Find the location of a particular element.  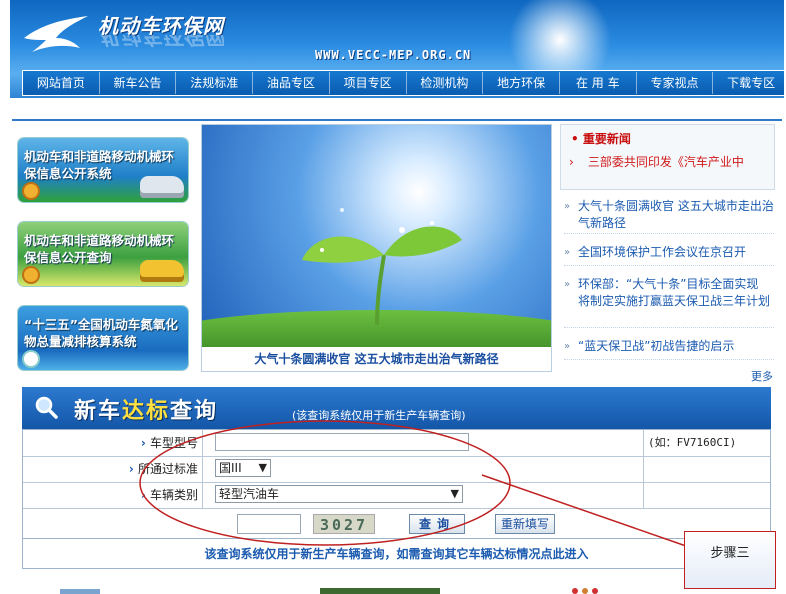

captcha-image: 3027 is located at coordinates (344, 524).